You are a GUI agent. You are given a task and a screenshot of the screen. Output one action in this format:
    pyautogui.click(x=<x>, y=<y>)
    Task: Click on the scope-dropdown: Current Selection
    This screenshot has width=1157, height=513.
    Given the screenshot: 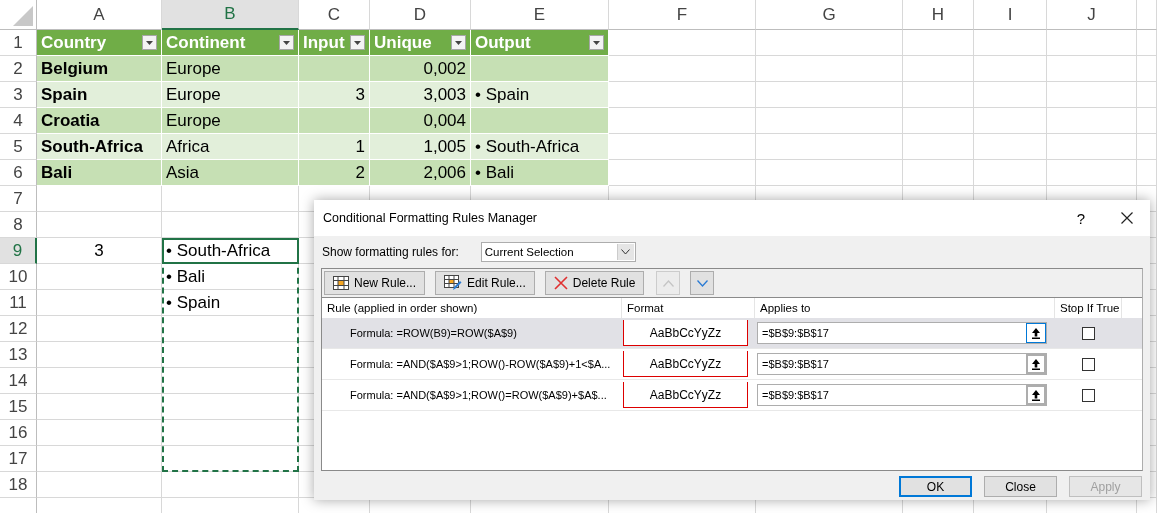 What is the action you would take?
    pyautogui.click(x=558, y=252)
    